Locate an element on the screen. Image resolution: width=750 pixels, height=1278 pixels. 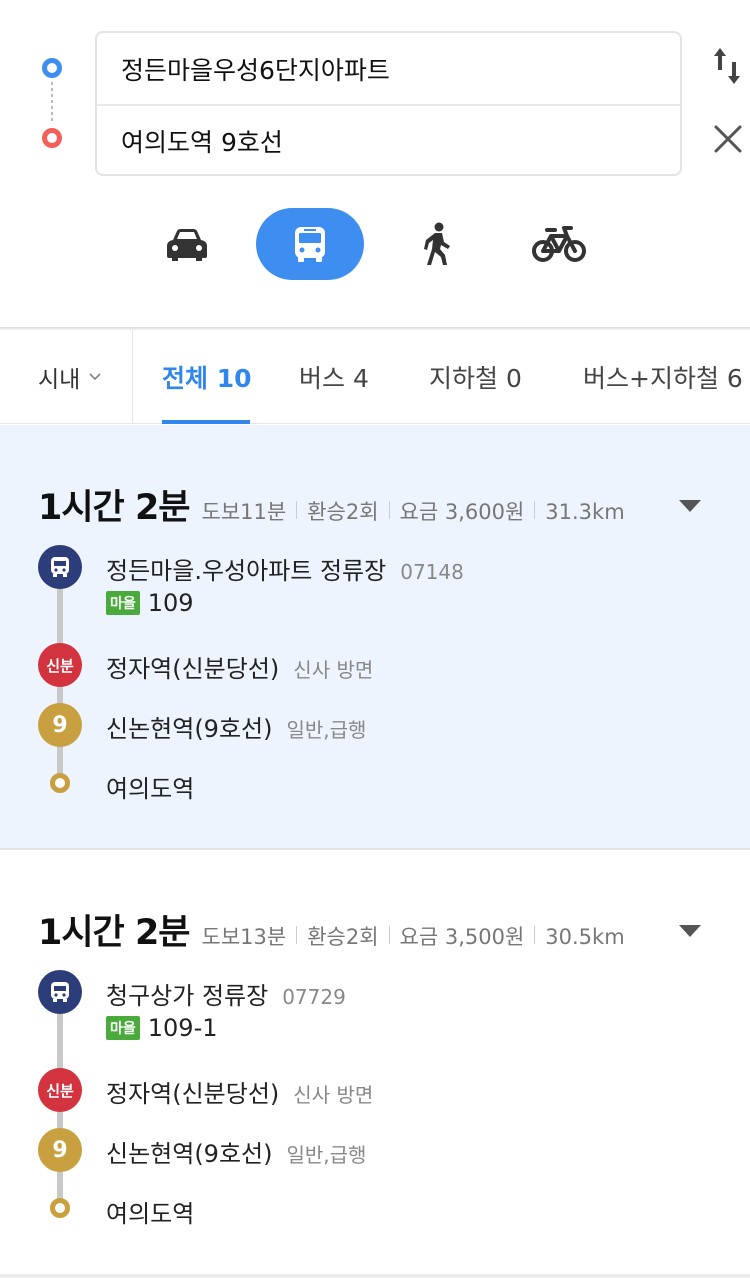
bike-icon is located at coordinates (559, 244).